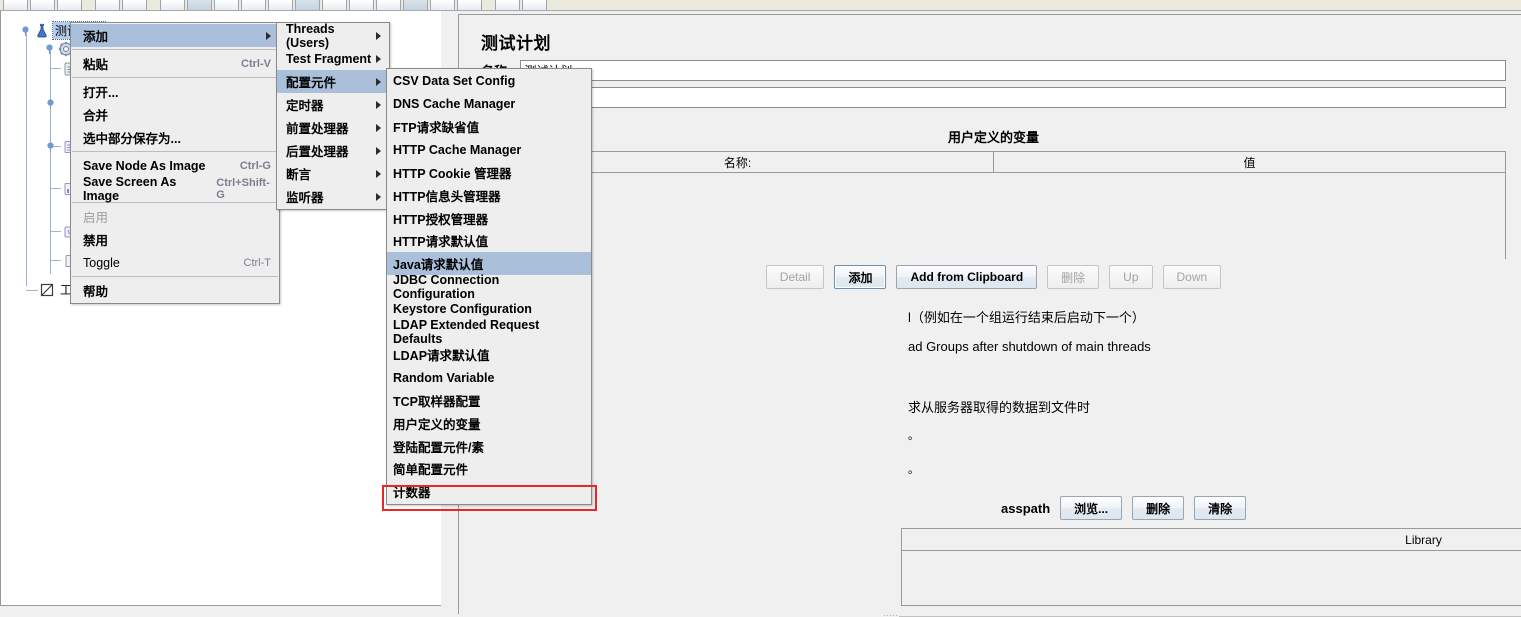 Image resolution: width=1521 pixels, height=617 pixels. What do you see at coordinates (134, 5) in the screenshot?
I see `toolbar-button-close` at bounding box center [134, 5].